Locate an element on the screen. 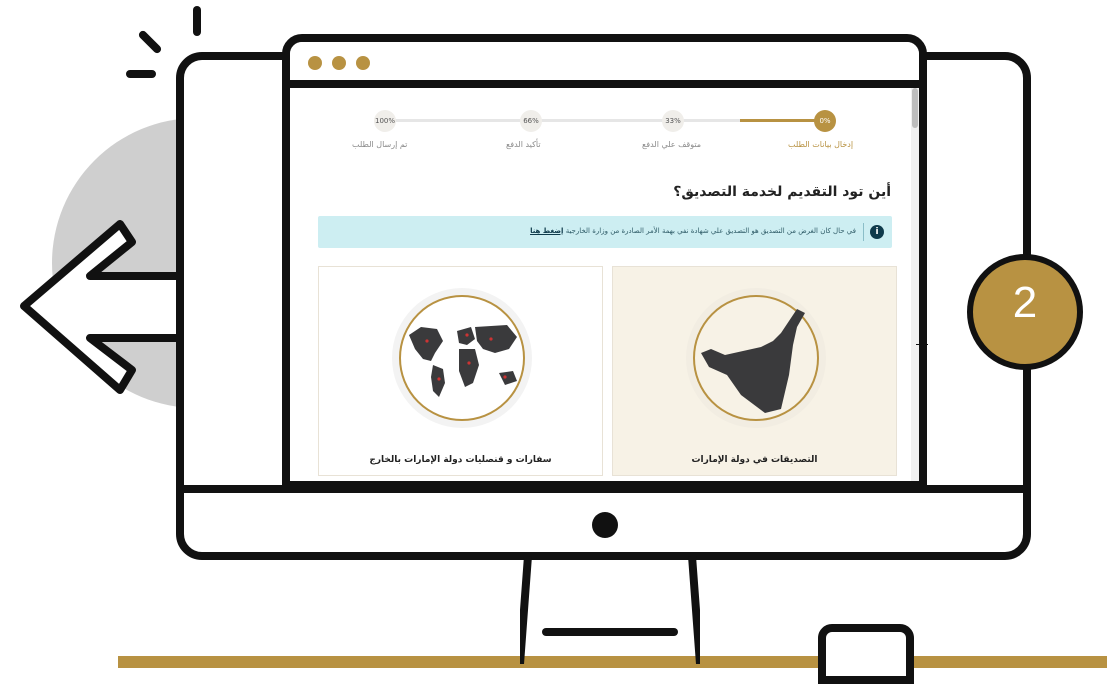 The height and width of the screenshot is (684, 1107). card-embassies-abroad: سفارات و قنصليات دولة الإمارات بالخارج is located at coordinates (460, 371).